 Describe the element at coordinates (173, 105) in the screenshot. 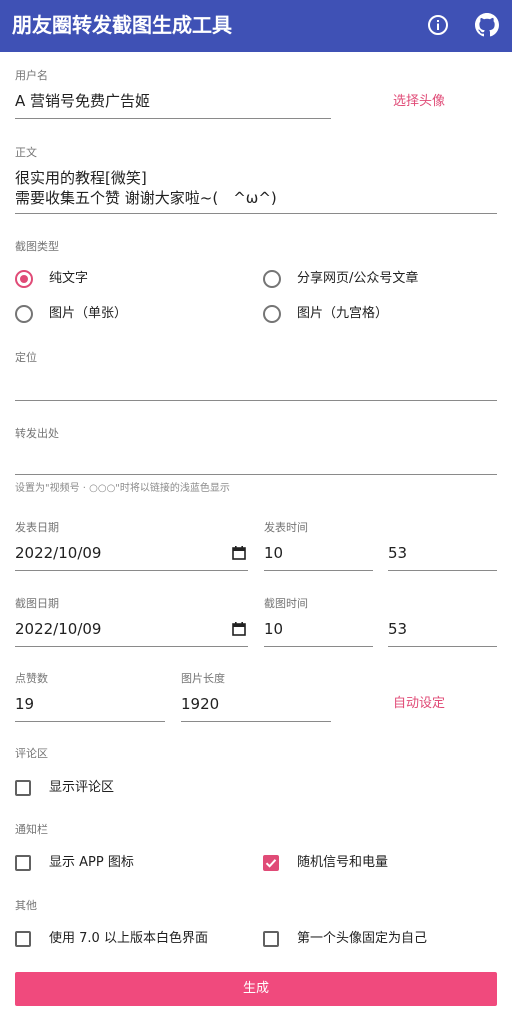

I see `username-input: A 营销号免费广告姬` at that location.